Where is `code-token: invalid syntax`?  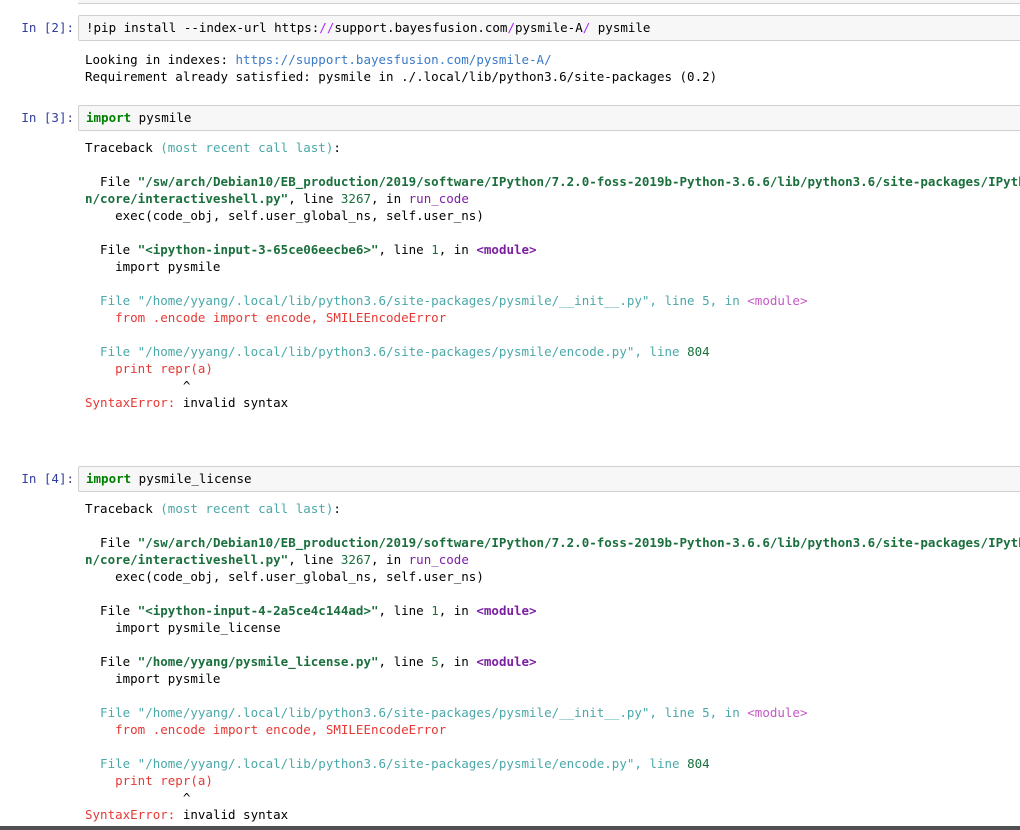
code-token: invalid syntax is located at coordinates (232, 814).